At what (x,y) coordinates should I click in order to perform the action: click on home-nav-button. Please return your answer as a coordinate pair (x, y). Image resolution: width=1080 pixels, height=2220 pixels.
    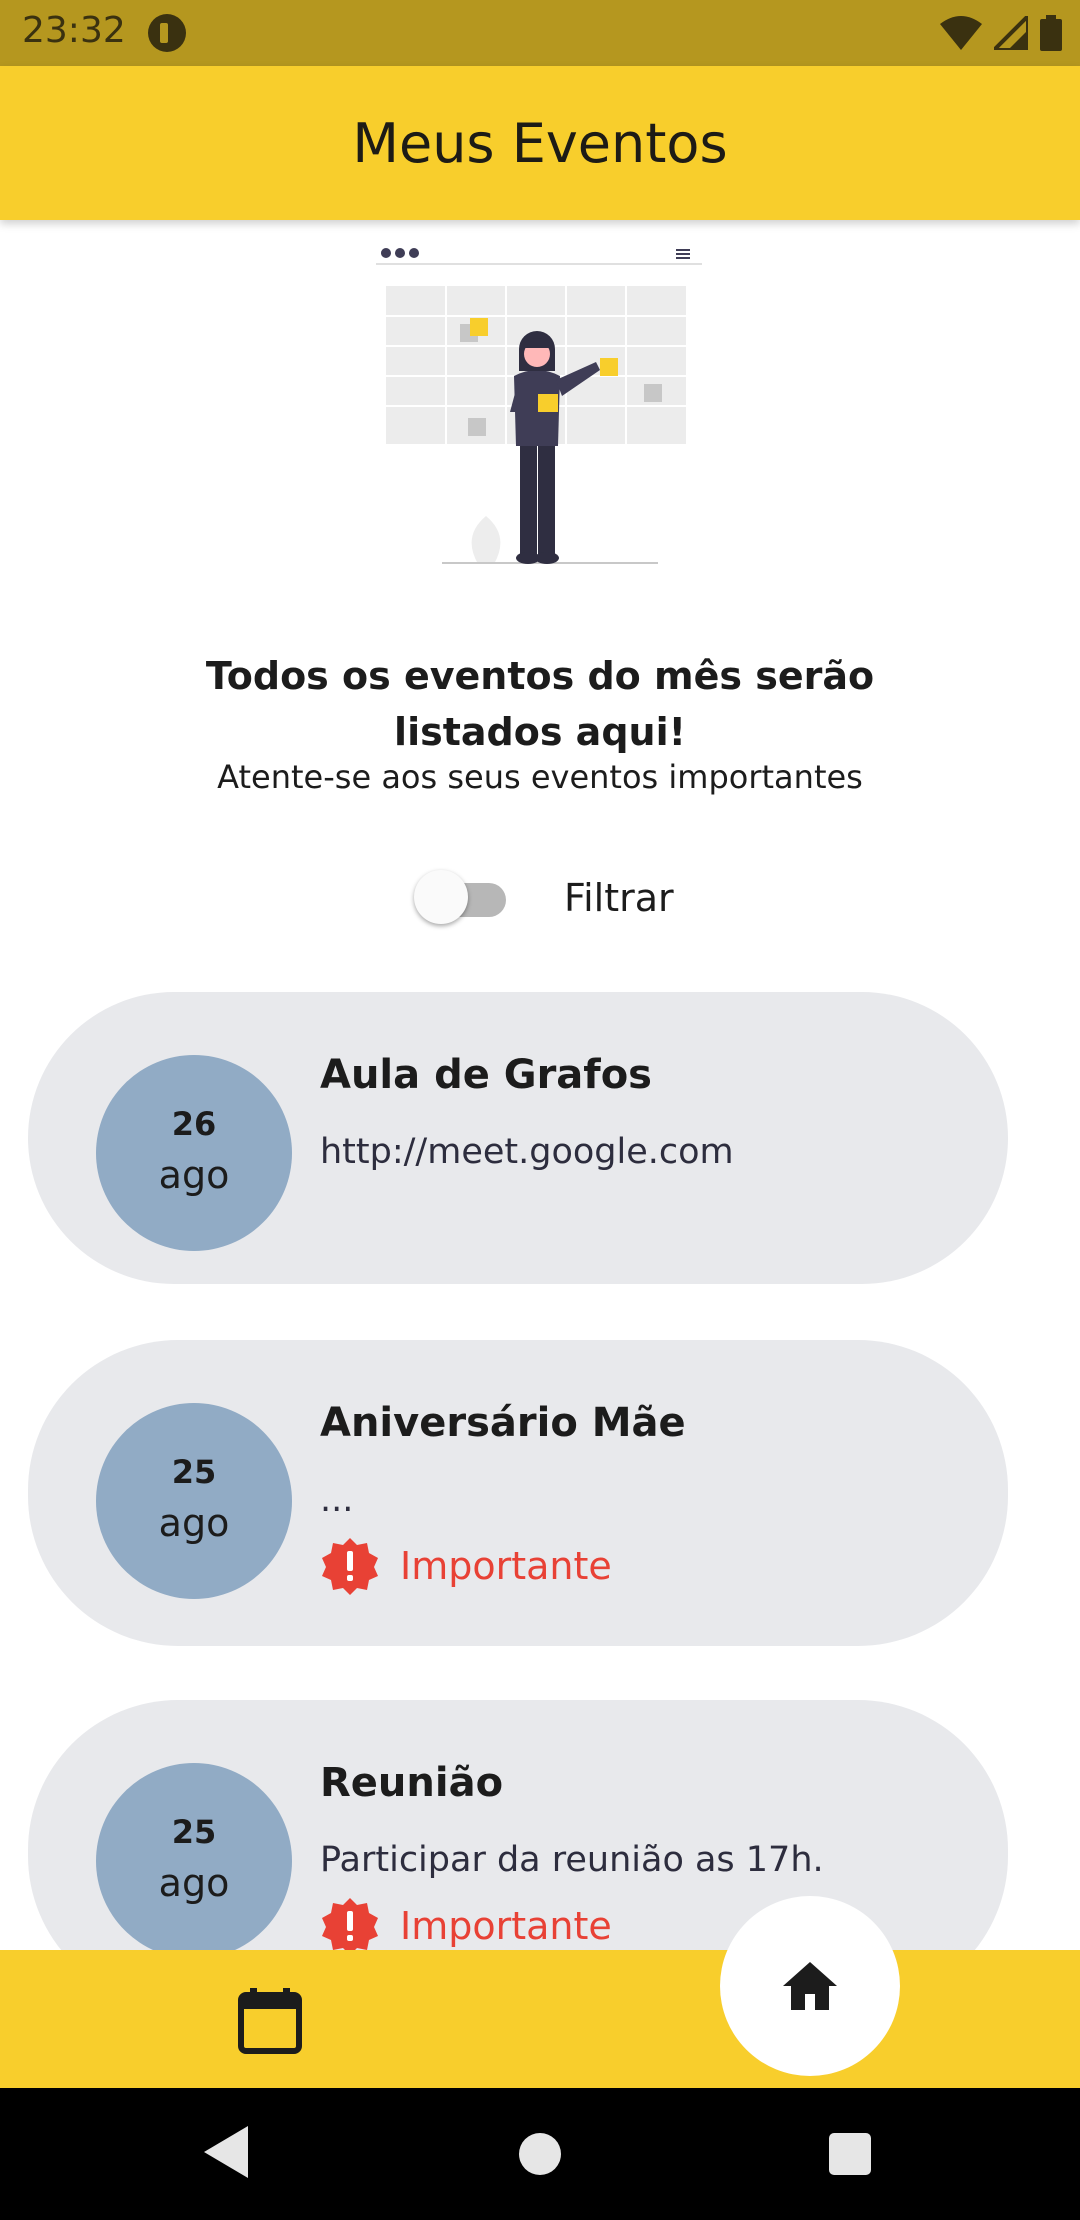
    Looking at the image, I should click on (810, 1986).